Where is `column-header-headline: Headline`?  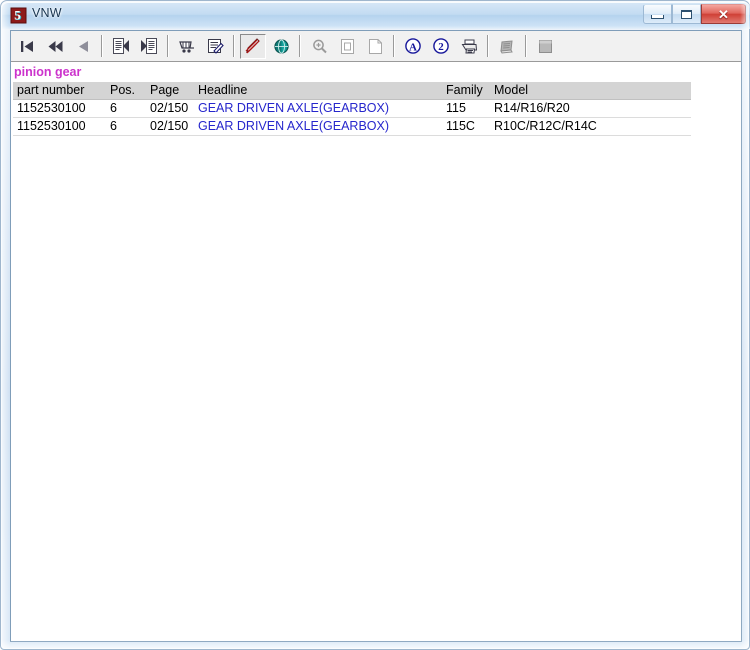 column-header-headline: Headline is located at coordinates (318, 91).